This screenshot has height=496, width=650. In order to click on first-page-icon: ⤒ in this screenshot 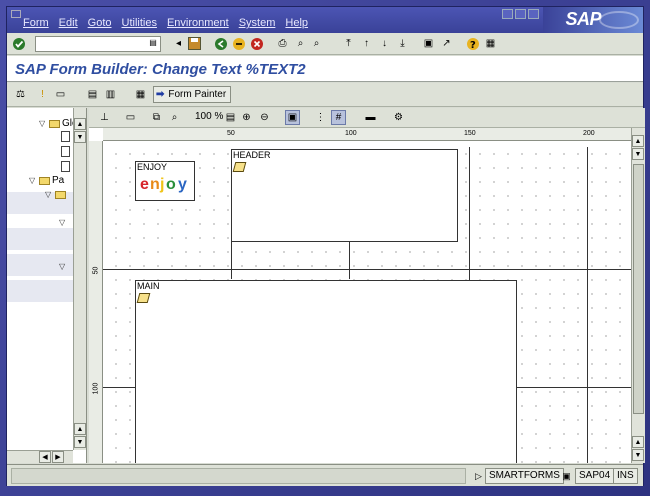, I will do `click(348, 43)`.